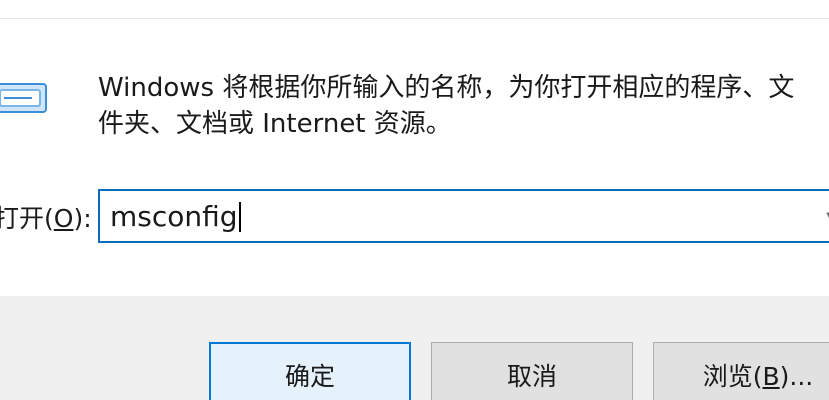 The width and height of the screenshot is (829, 400). Describe the element at coordinates (732, 376) in the screenshot. I see `browse-label-prefix: 浏览(` at that location.